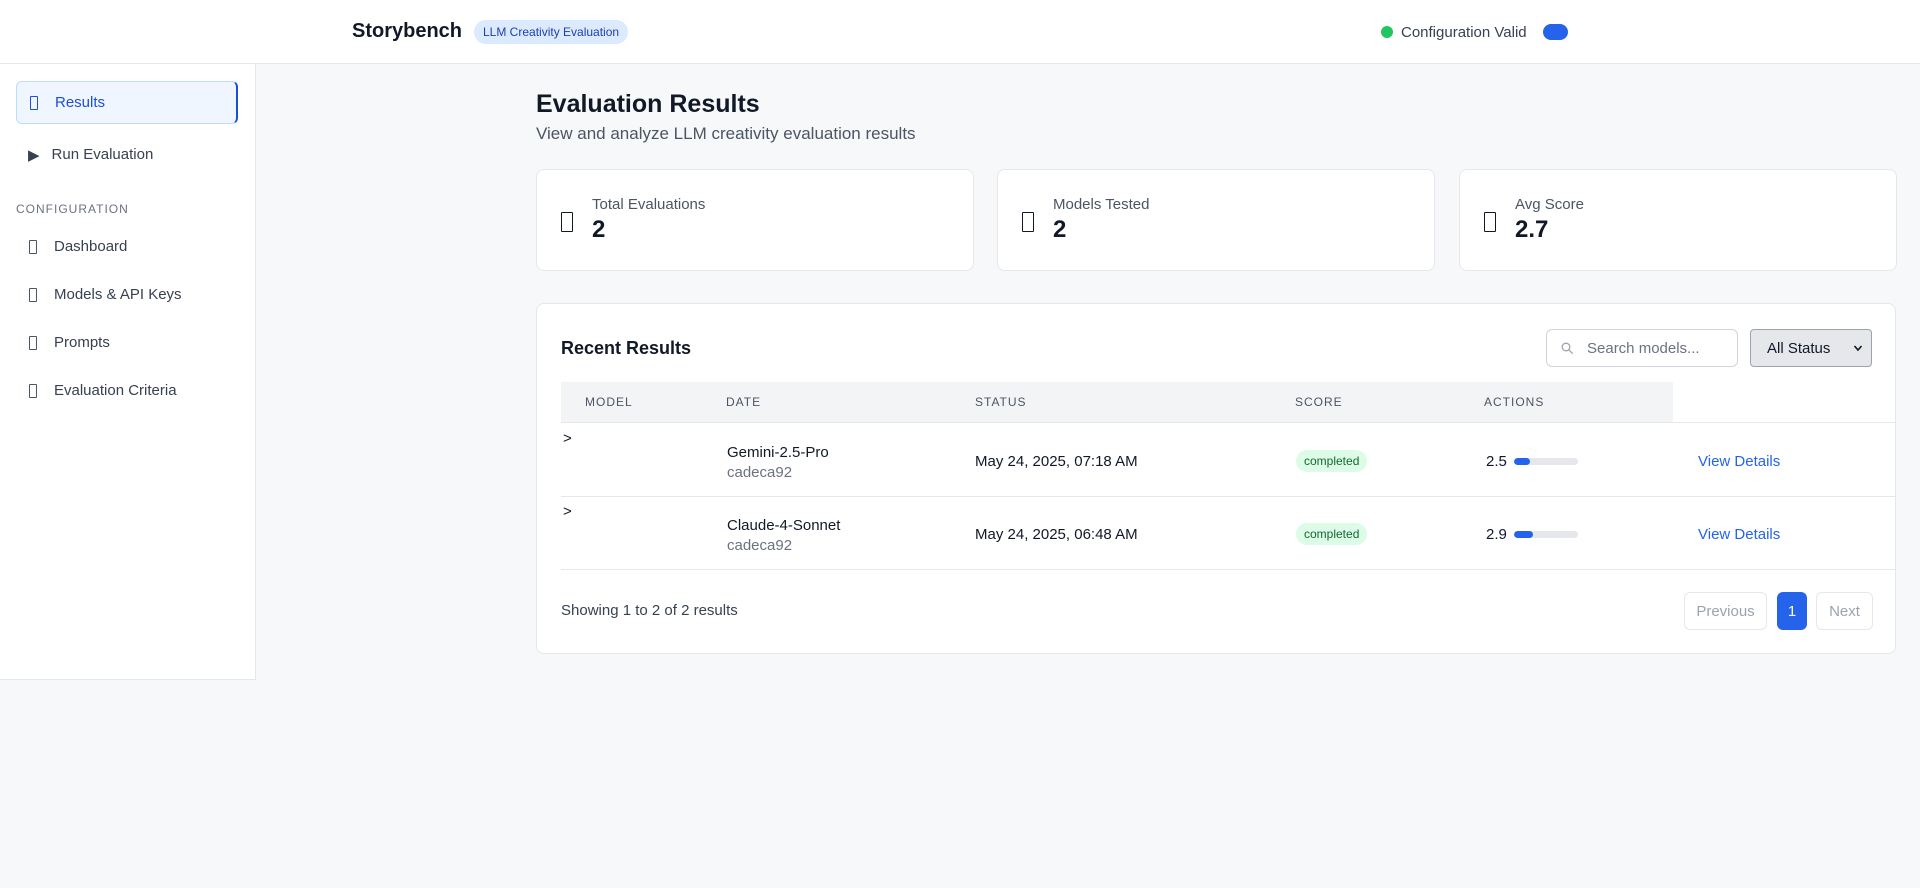  What do you see at coordinates (91, 246) in the screenshot?
I see `sidebar-item-label: Dashboard` at bounding box center [91, 246].